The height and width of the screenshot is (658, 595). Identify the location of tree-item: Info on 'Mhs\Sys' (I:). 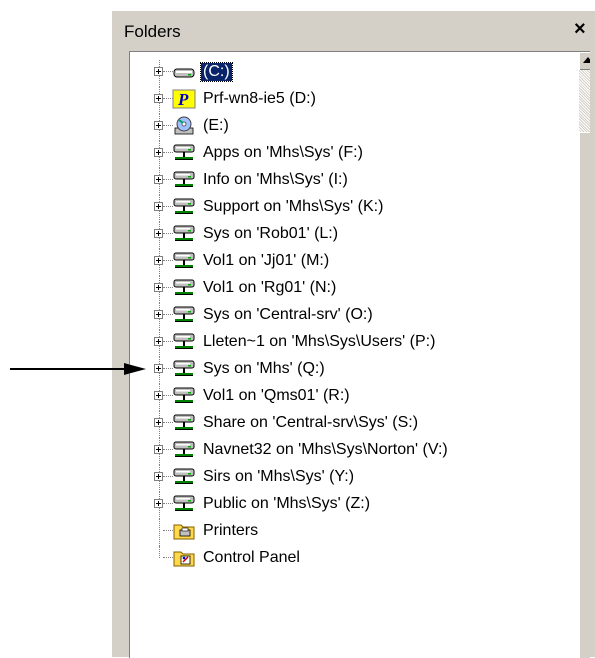
(352, 181).